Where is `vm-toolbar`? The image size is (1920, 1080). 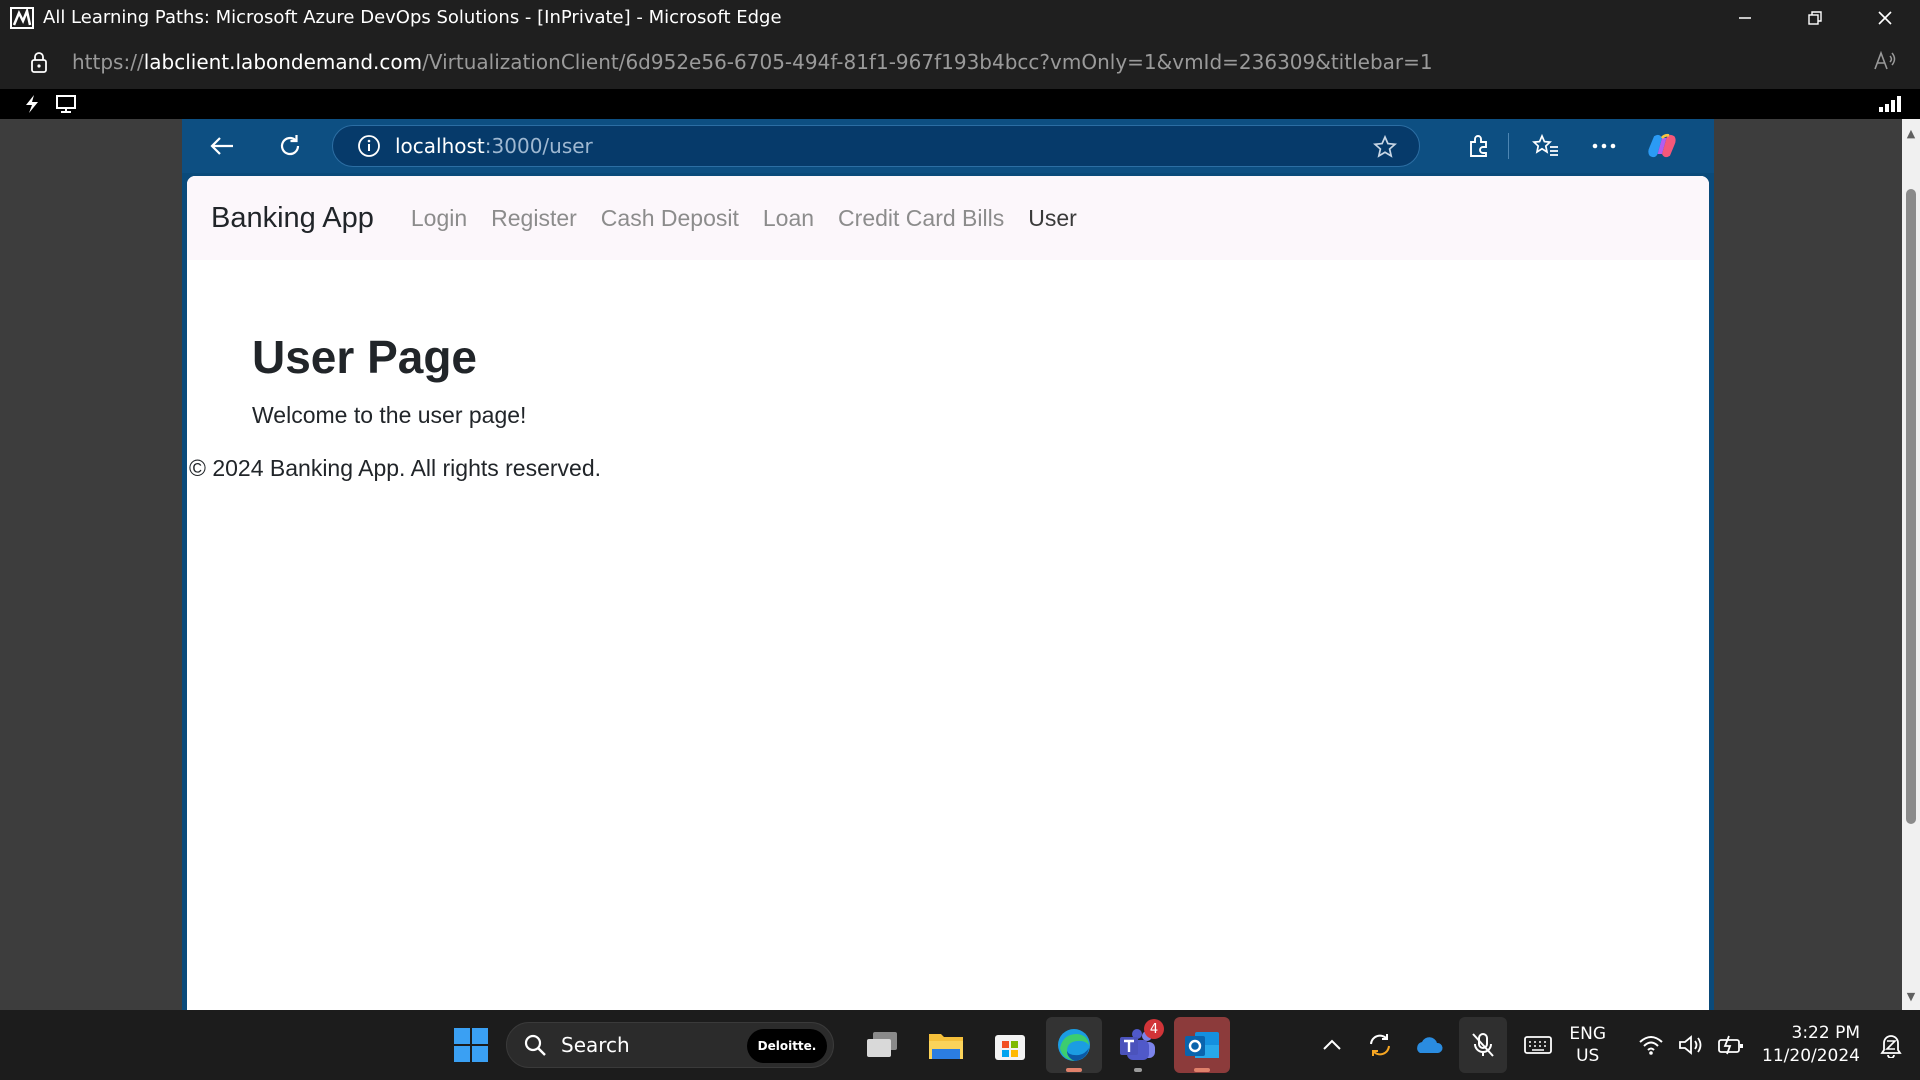 vm-toolbar is located at coordinates (960, 104).